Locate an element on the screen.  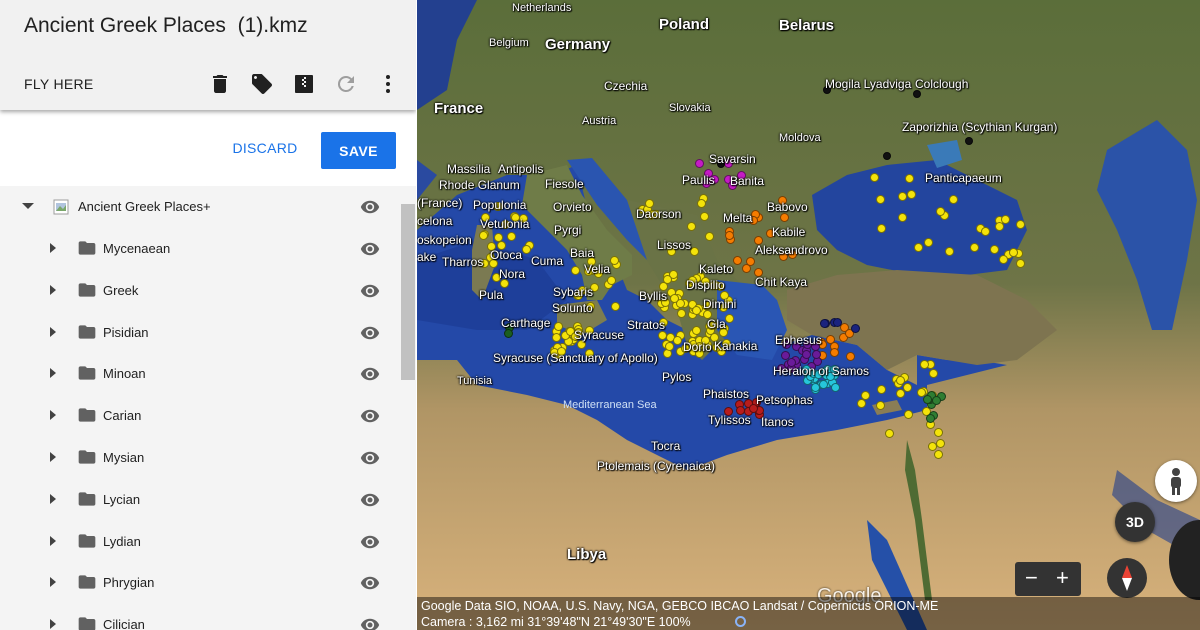
discard-button: DISCARD is located at coordinates (265, 148).